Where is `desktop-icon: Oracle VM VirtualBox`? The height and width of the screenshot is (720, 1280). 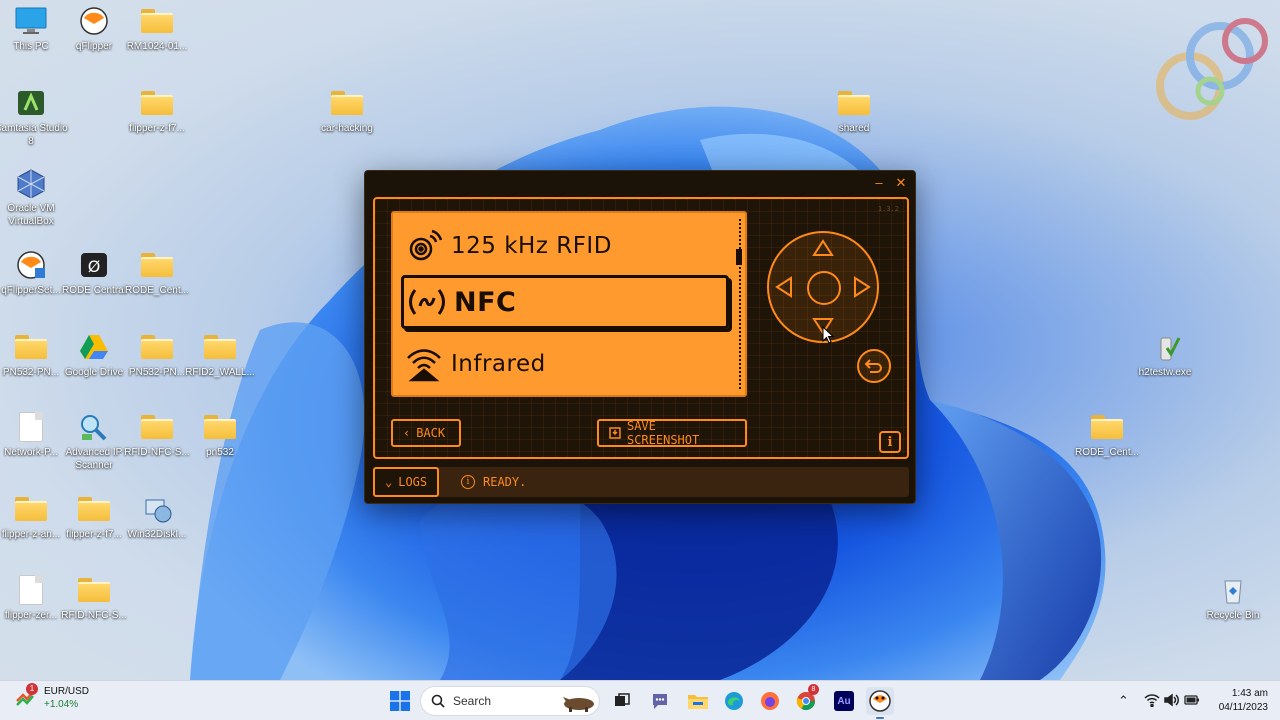 desktop-icon: Oracle VM VirtualBox is located at coordinates (33, 198).